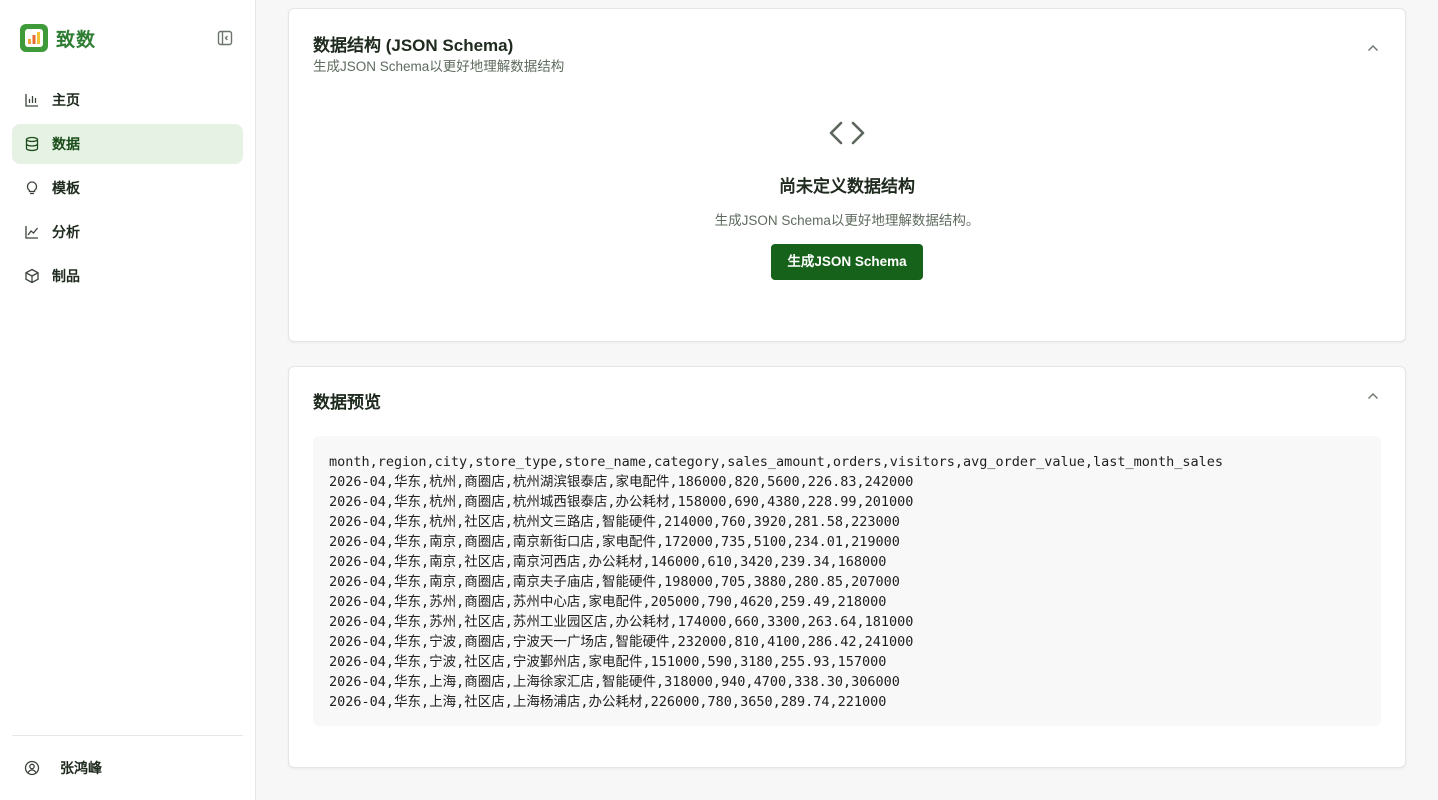  I want to click on empty-title: 尚未定义数据结构, so click(847, 186).